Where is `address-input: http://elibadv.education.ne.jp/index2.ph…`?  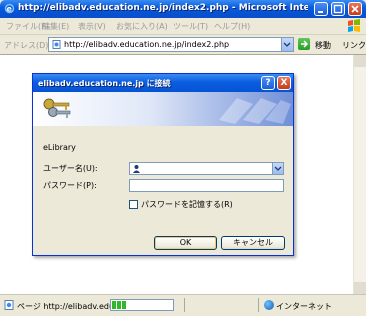 address-input: http://elibadv.education.ne.jp/index2.ph… is located at coordinates (171, 44).